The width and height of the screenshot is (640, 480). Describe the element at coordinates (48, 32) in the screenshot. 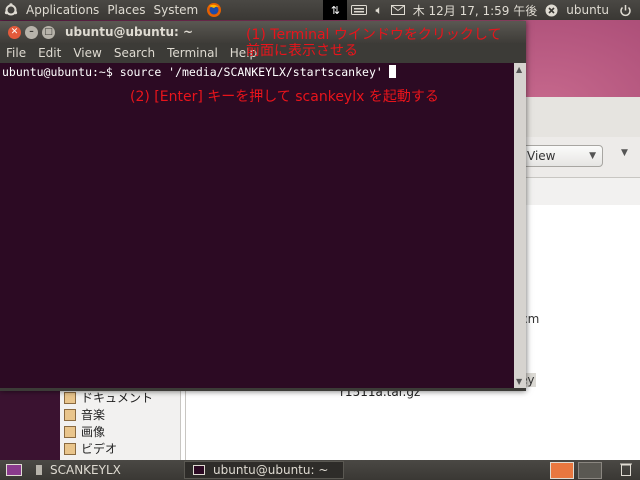

I see `maximize-icon: □` at that location.